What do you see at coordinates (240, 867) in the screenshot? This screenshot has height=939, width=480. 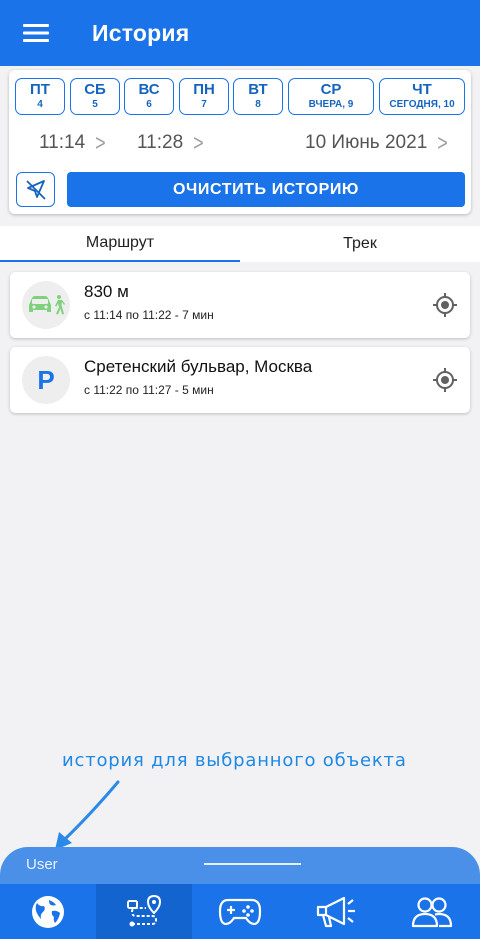 I see `bottom-sheet: User` at bounding box center [240, 867].